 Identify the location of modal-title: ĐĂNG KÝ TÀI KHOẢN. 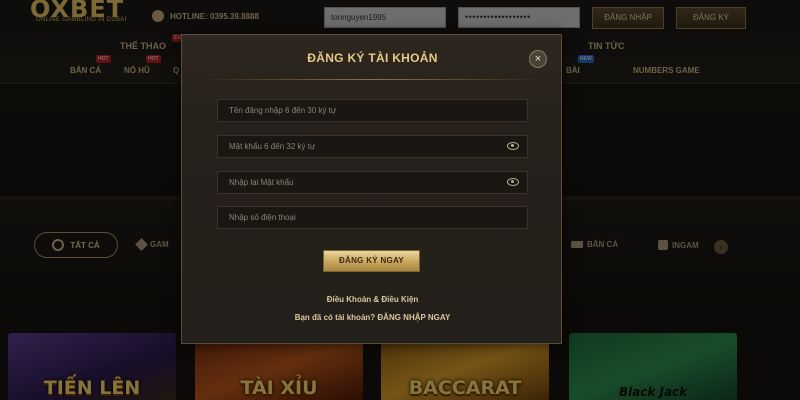
(372, 58).